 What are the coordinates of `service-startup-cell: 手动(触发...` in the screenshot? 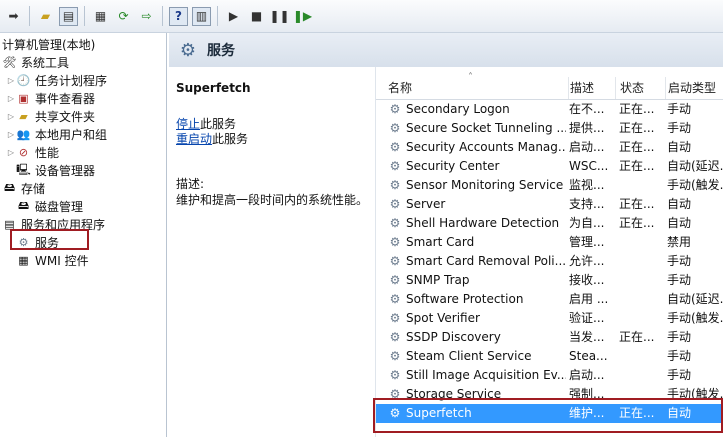 It's located at (695, 394).